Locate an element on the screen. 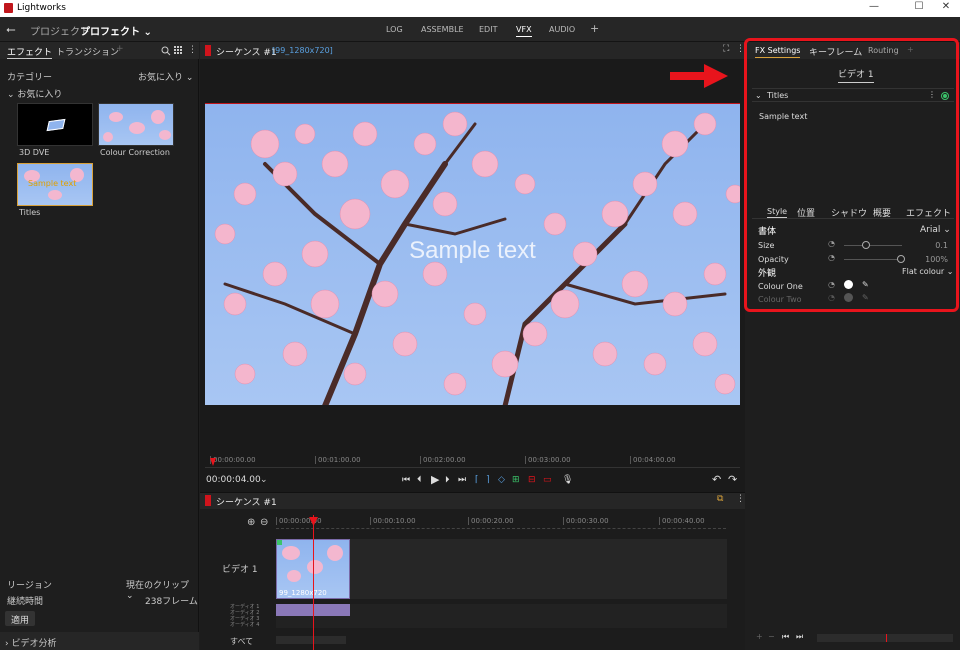 This screenshot has height=650, width=960. tab-transitions: トランジション is located at coordinates (87, 51).